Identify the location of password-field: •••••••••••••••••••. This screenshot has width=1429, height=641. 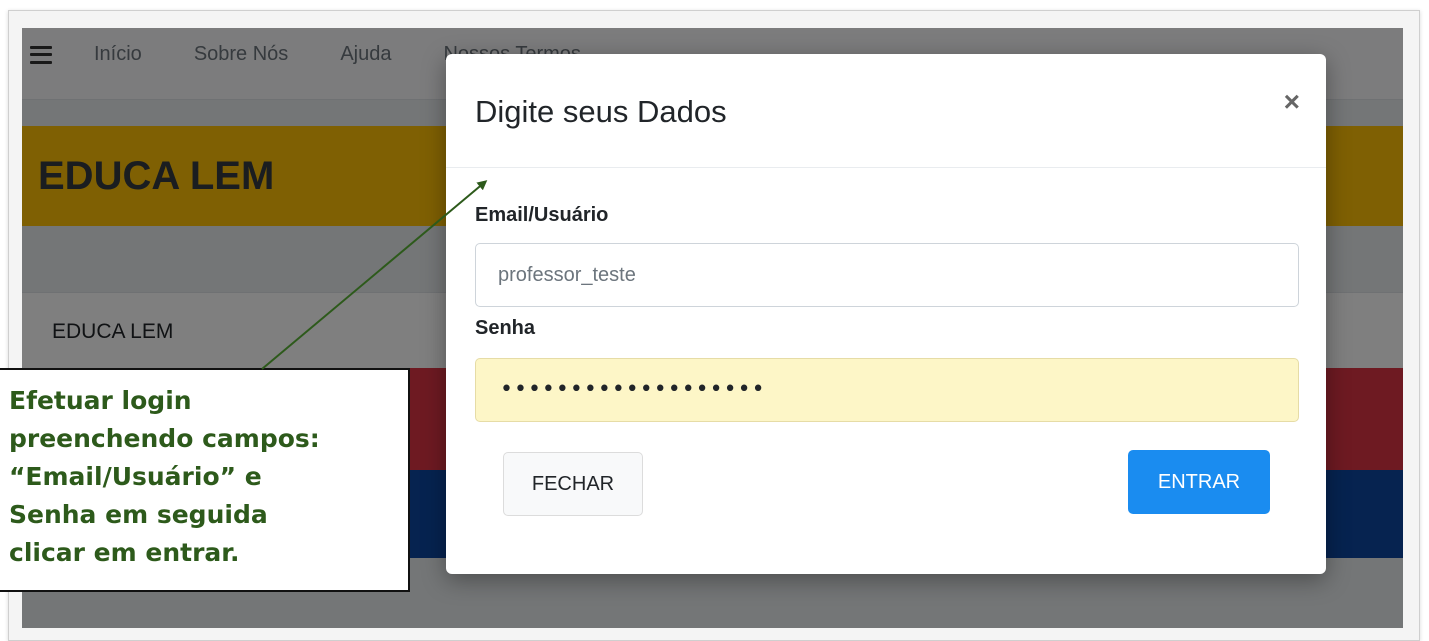
(887, 390).